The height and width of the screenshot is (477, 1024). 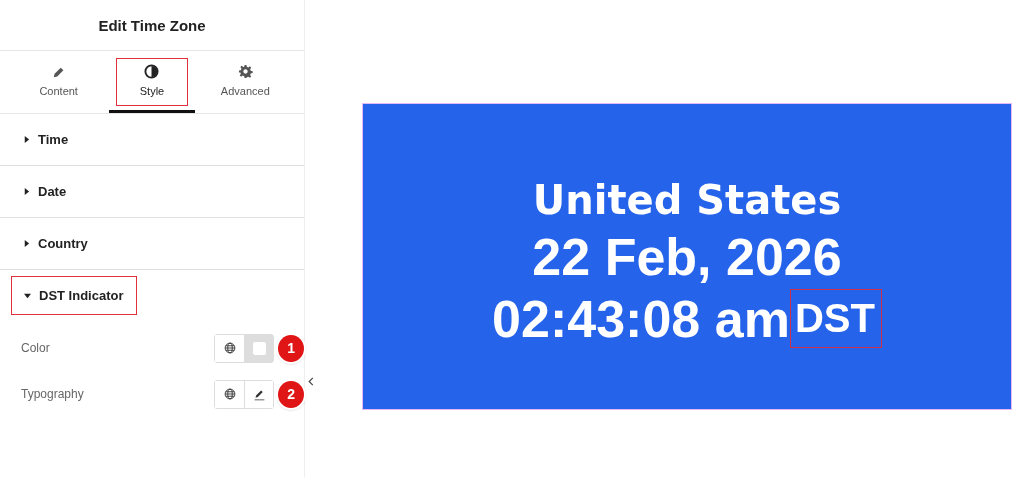 I want to click on section-header: Country, so click(x=50, y=243).